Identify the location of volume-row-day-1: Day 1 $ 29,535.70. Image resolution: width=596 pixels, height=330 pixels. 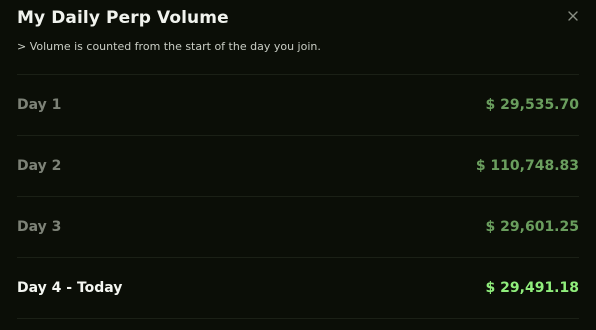
(298, 105).